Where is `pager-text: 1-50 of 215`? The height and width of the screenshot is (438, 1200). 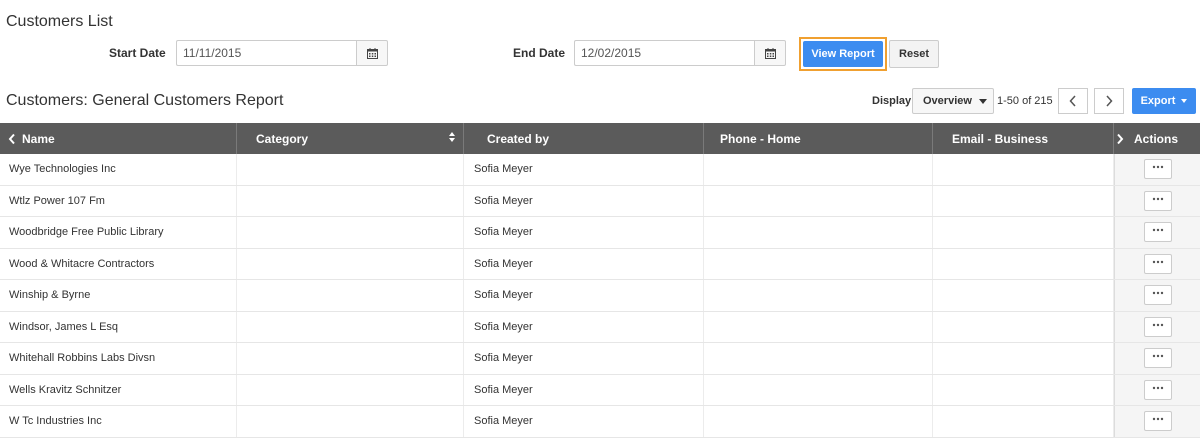 pager-text: 1-50 of 215 is located at coordinates (1025, 101).